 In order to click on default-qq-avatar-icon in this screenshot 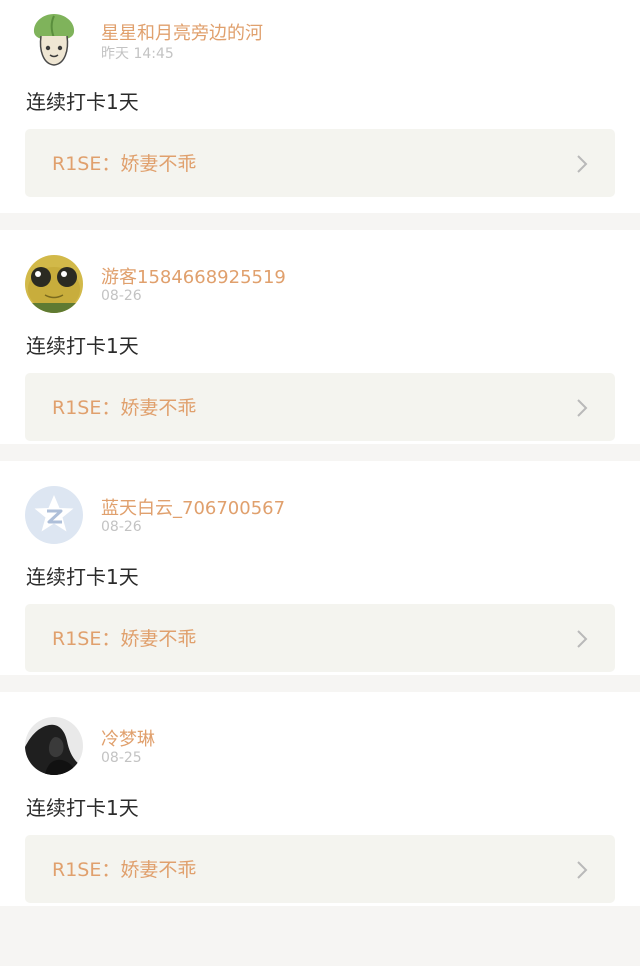, I will do `click(54, 515)`.